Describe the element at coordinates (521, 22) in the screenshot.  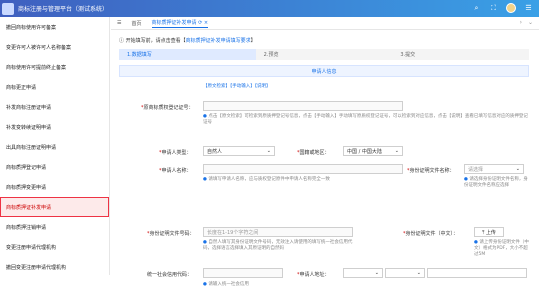
I see `chevron-right-icon: ›` at that location.